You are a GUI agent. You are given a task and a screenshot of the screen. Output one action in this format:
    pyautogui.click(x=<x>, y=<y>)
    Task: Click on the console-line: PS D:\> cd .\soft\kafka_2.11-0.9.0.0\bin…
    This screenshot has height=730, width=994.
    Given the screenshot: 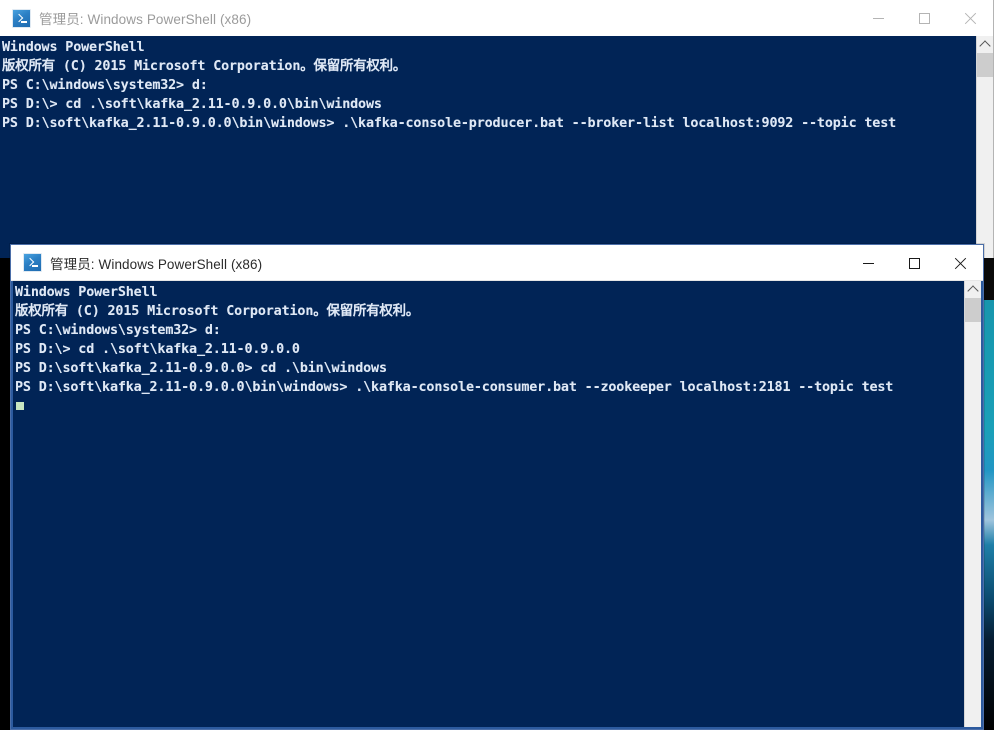 What is the action you would take?
    pyautogui.click(x=192, y=104)
    